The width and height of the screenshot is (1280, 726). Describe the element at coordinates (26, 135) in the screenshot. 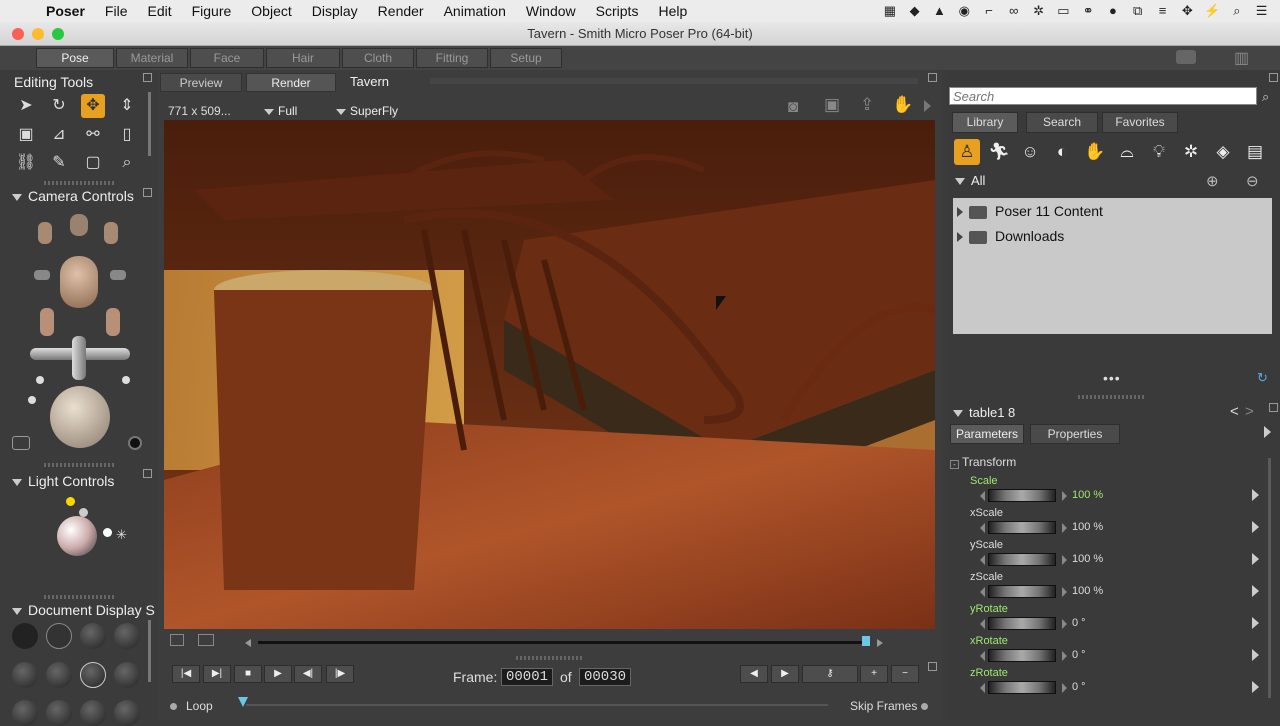

I see `scale-tool-icon: ▣` at that location.